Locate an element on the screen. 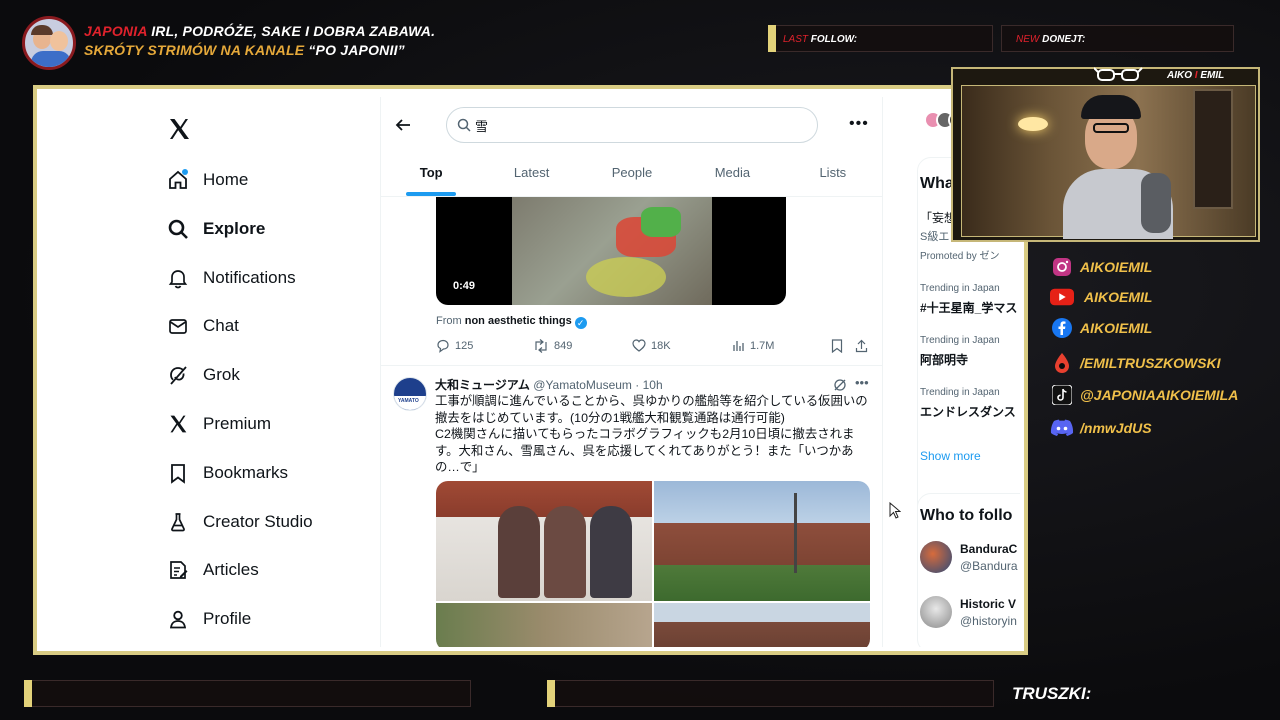 The width and height of the screenshot is (1280, 720). nav-item-explore: Explore is located at coordinates (215, 229).